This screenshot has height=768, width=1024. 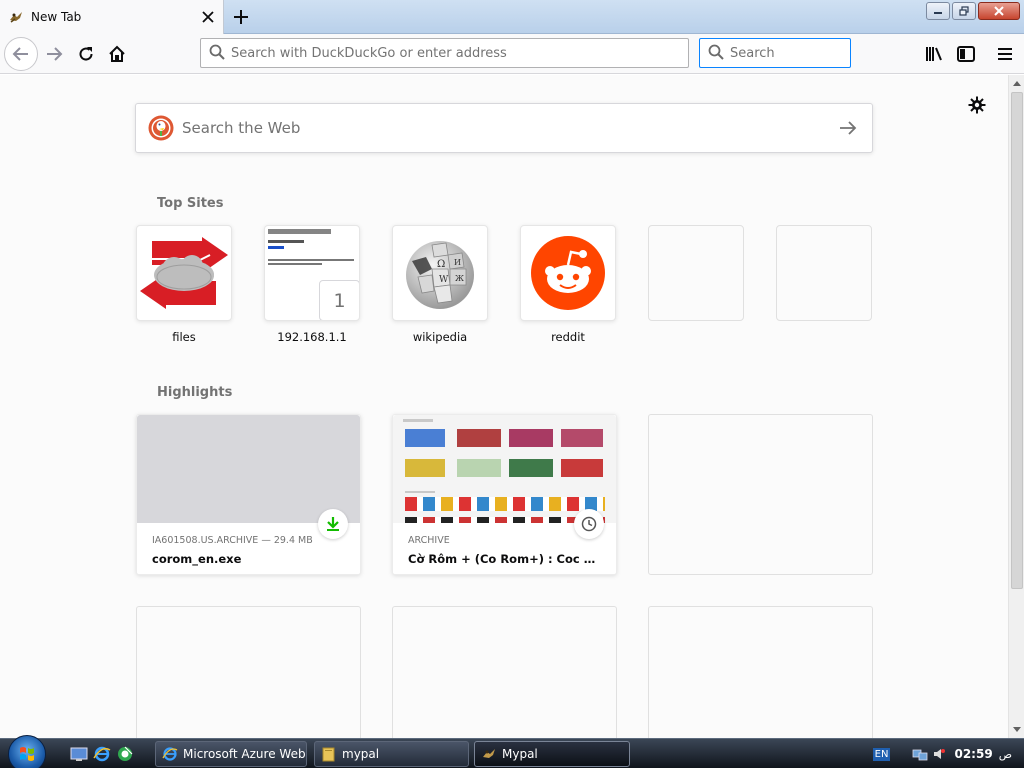 I want to click on site-tile: Ω И W Ж, so click(x=440, y=273).